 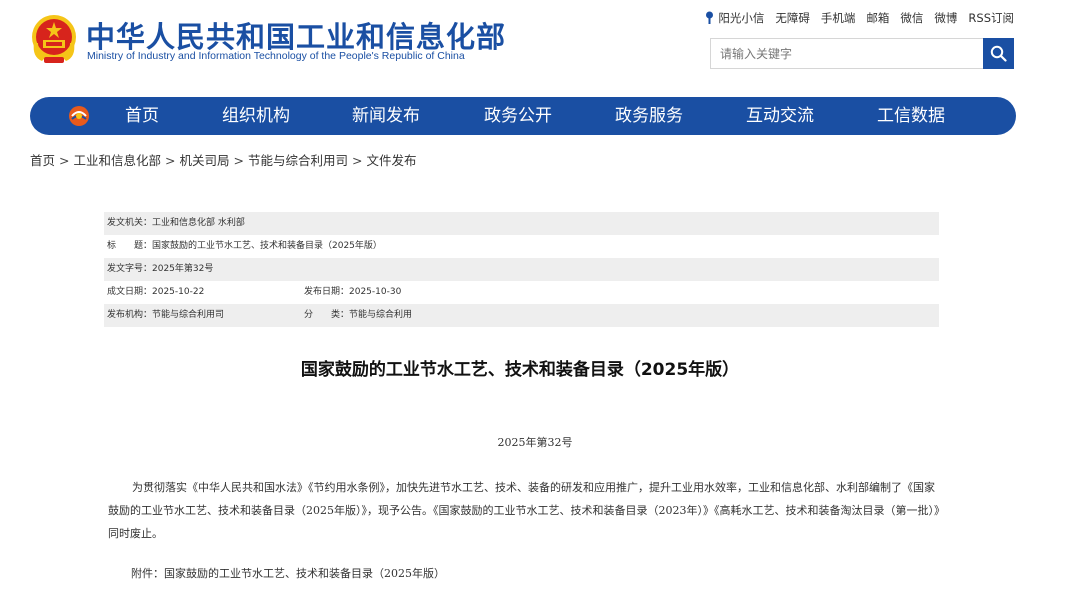 I want to click on meta-issuer: 发文机关：工业和信息化部 水利部, so click(x=176, y=223).